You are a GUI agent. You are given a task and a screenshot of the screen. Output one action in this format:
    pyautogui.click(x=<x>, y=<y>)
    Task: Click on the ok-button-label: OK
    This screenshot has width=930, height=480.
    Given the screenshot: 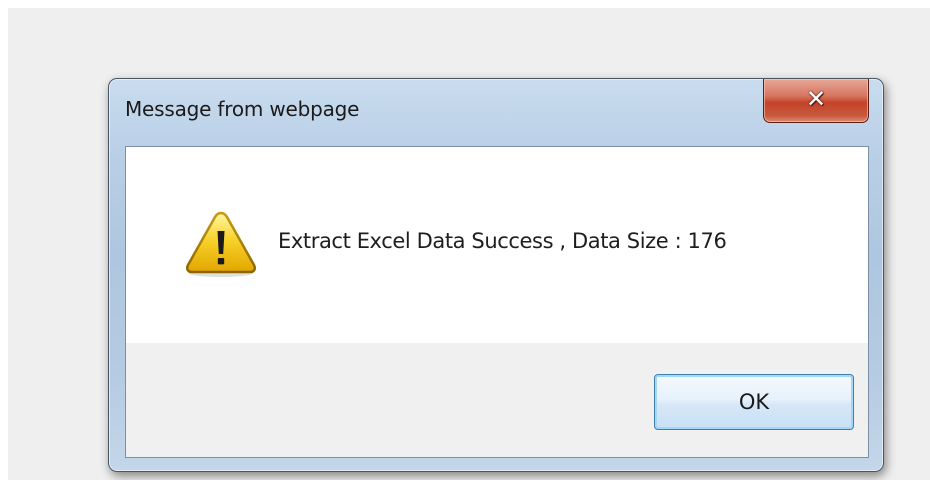 What is the action you would take?
    pyautogui.click(x=754, y=402)
    